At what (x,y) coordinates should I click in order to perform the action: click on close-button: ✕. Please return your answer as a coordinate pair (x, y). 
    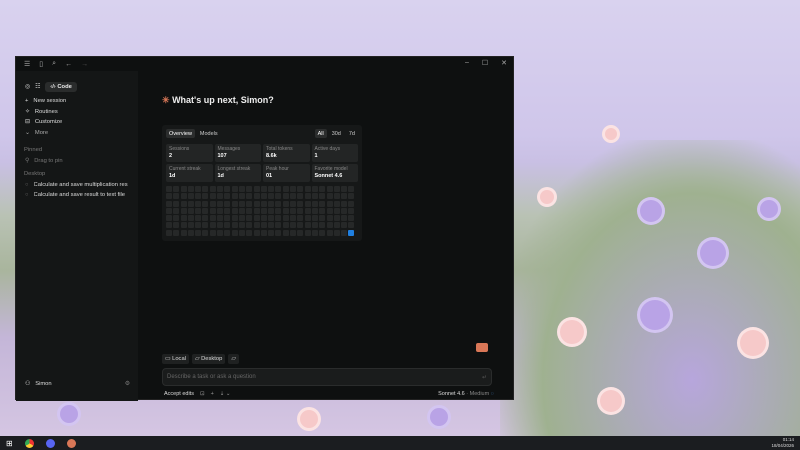
    Looking at the image, I should click on (504, 63).